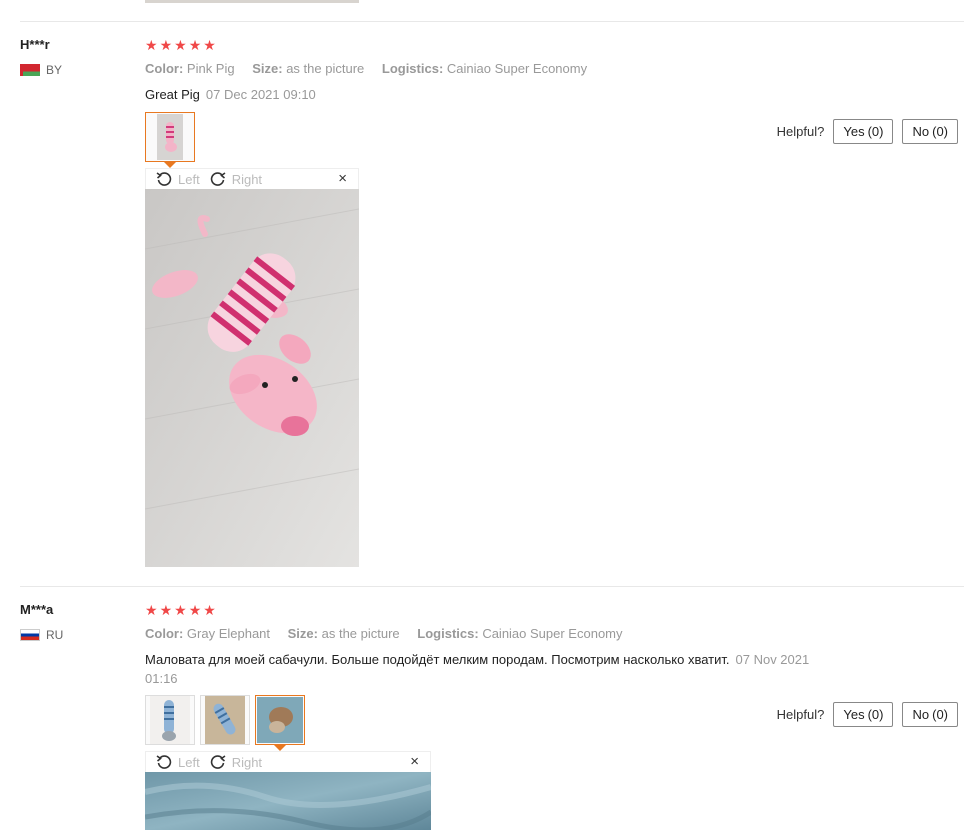 The image size is (975, 830). What do you see at coordinates (41, 635) in the screenshot?
I see `reviewer-country: RU` at bounding box center [41, 635].